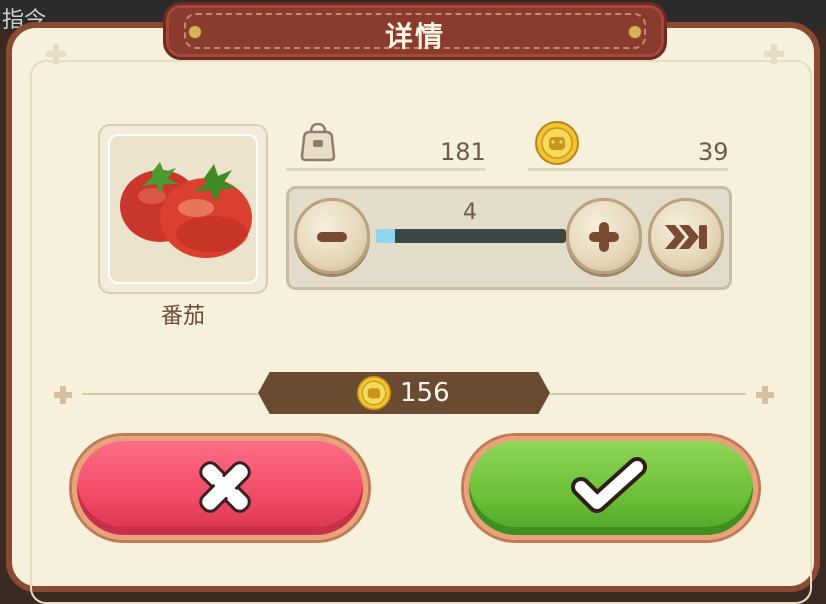 This screenshot has height=604, width=826. Describe the element at coordinates (463, 152) in the screenshot. I see `inventory-count: 181` at that location.